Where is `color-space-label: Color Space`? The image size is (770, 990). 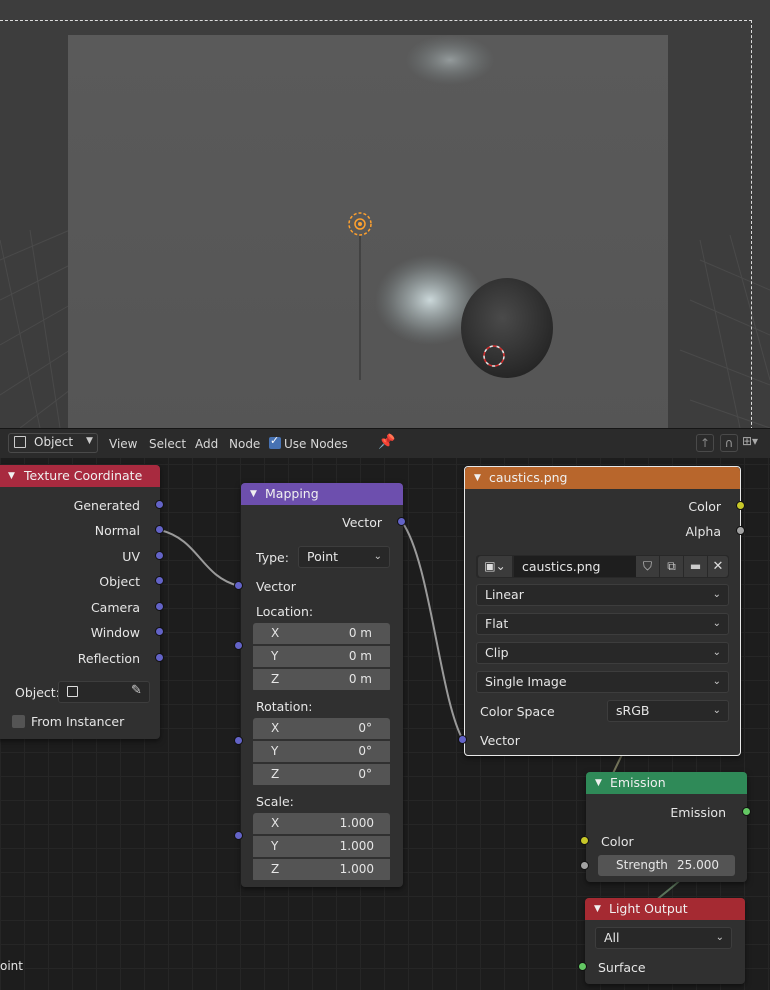 color-space-label: Color Space is located at coordinates (517, 711).